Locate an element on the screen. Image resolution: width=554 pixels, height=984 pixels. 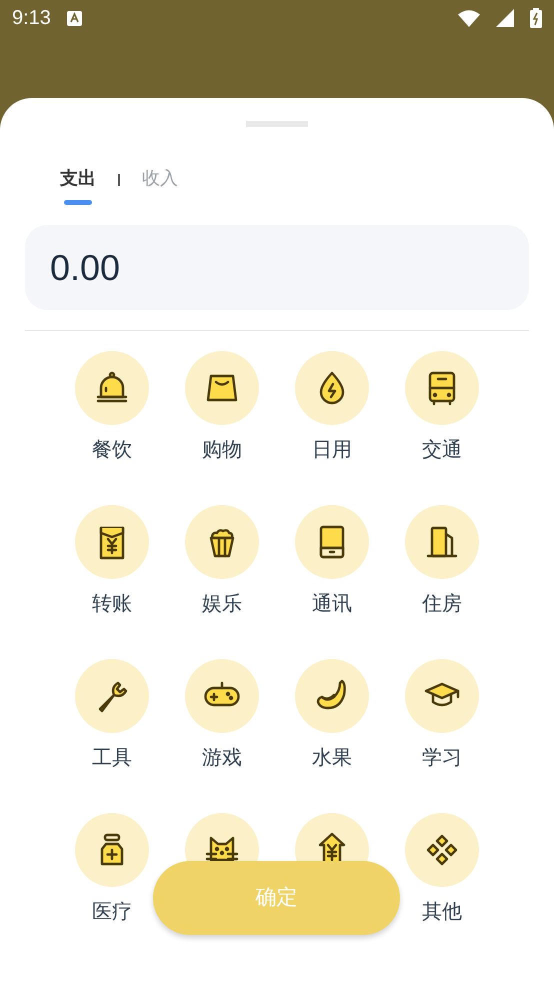
category-label: 娱乐 is located at coordinates (222, 603).